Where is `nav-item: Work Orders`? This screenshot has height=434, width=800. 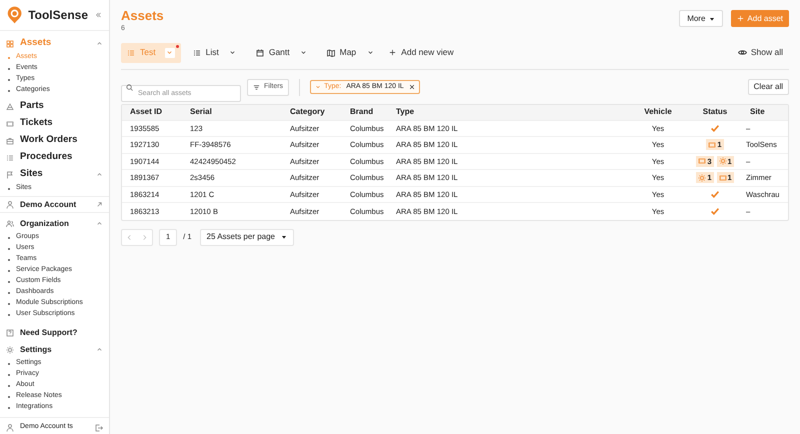 nav-item: Work Orders is located at coordinates (54, 140).